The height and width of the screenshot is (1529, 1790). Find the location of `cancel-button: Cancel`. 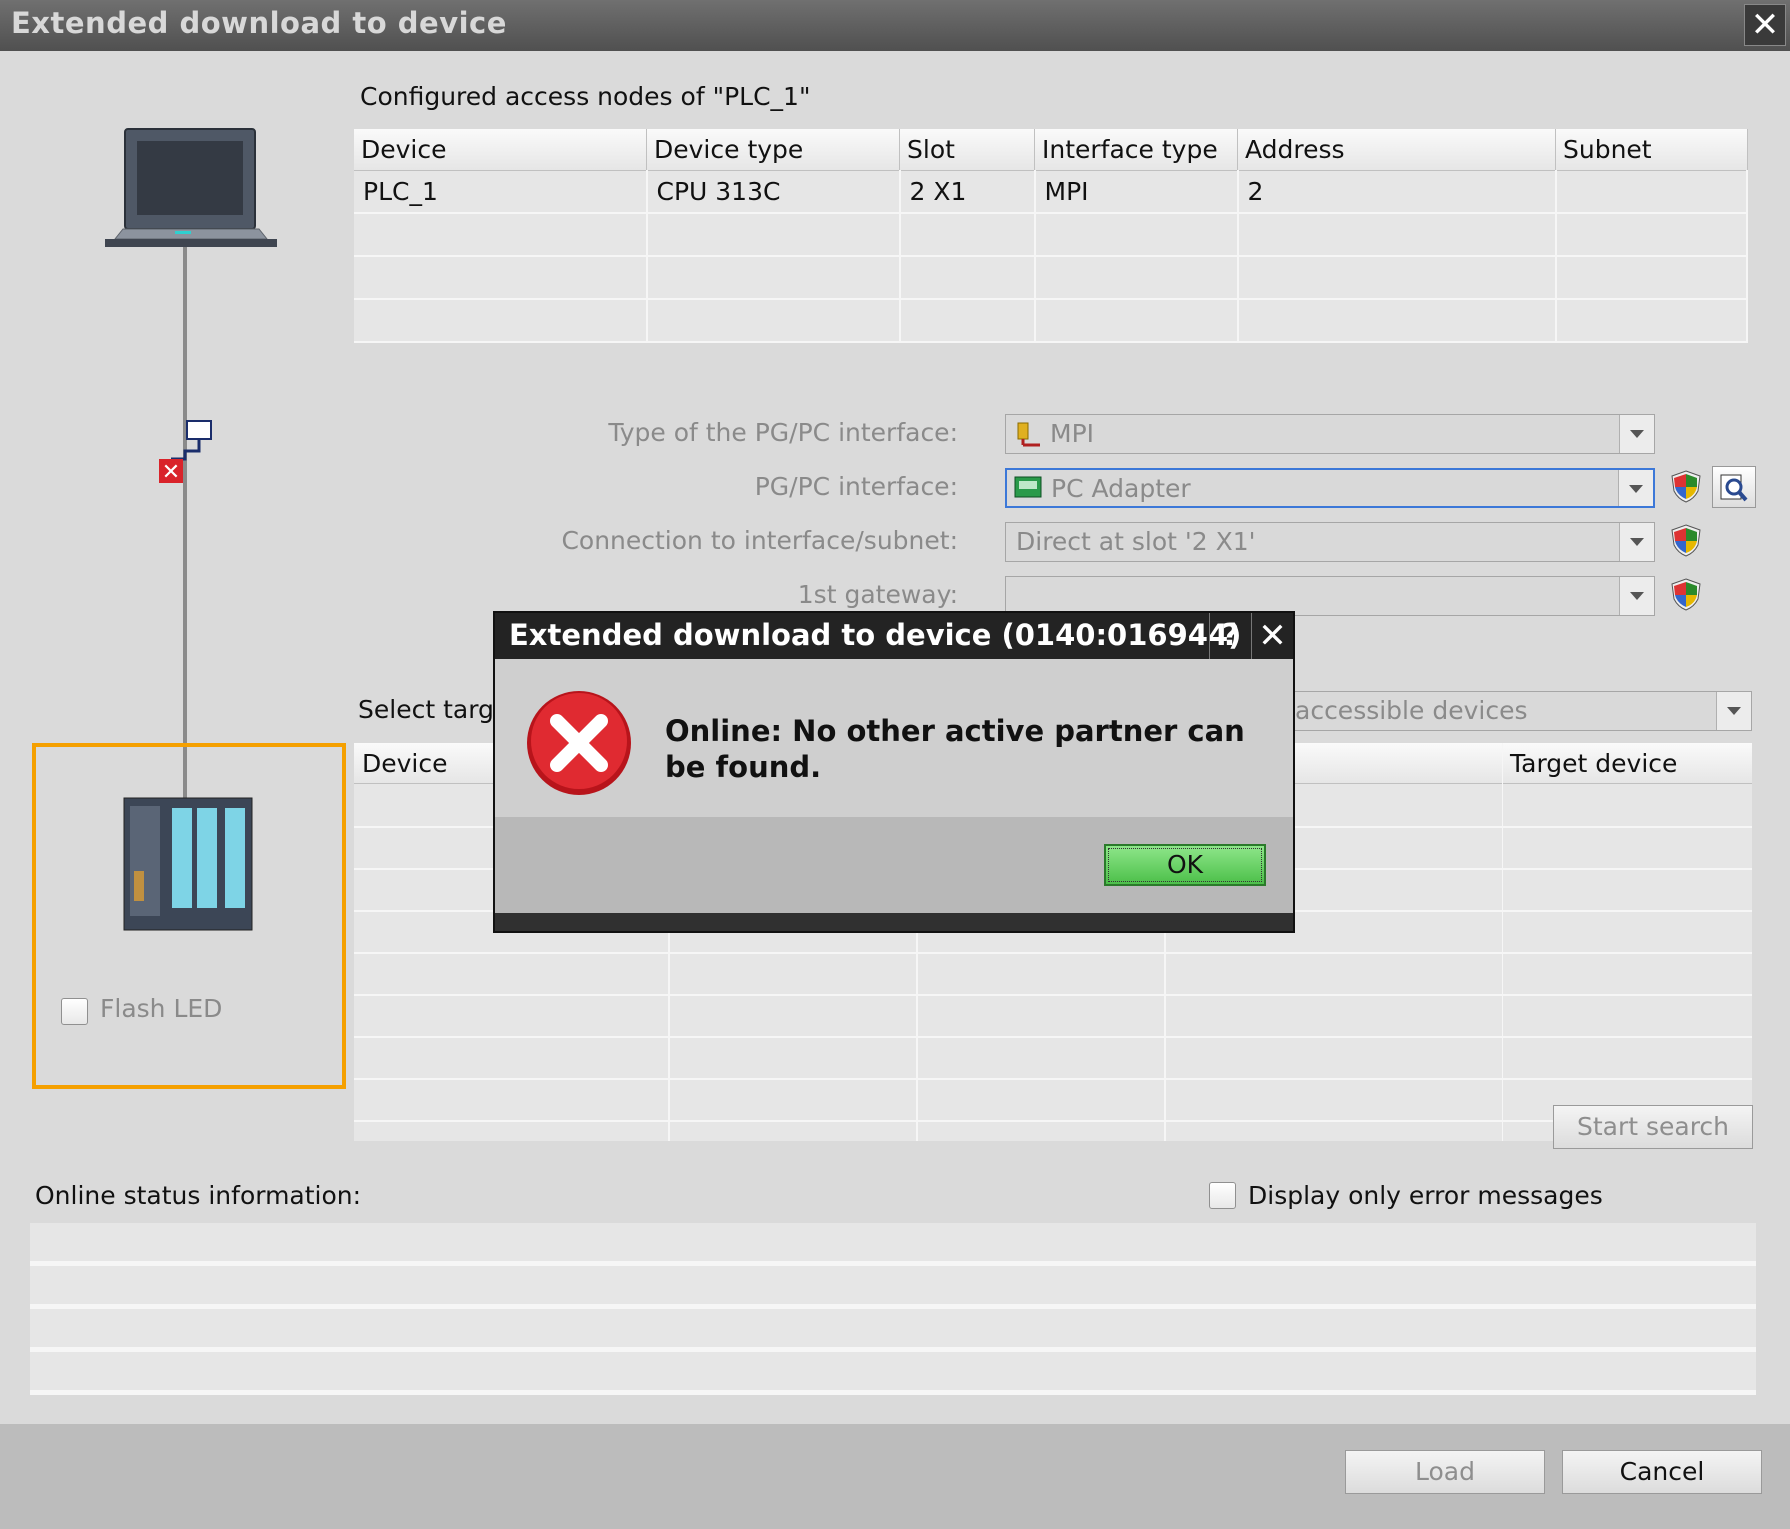

cancel-button: Cancel is located at coordinates (1662, 1472).